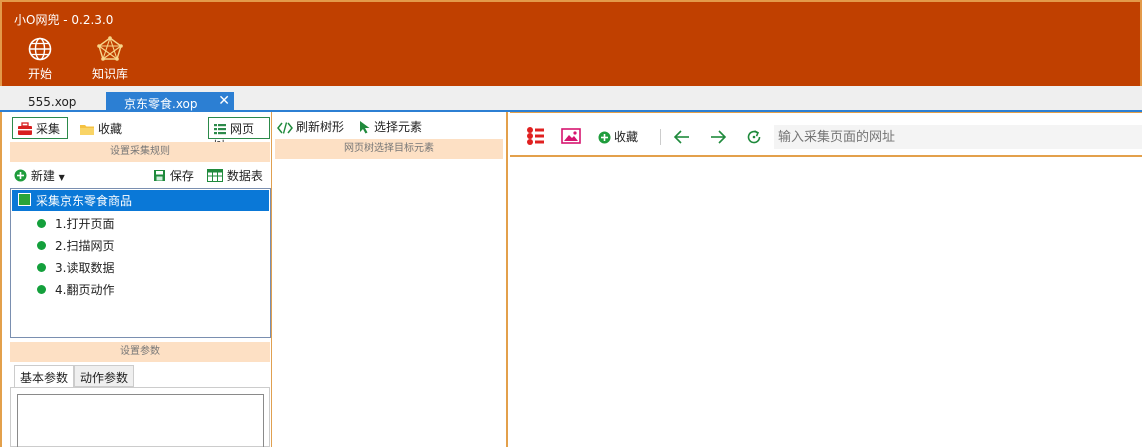  I want to click on url-input, so click(958, 137).